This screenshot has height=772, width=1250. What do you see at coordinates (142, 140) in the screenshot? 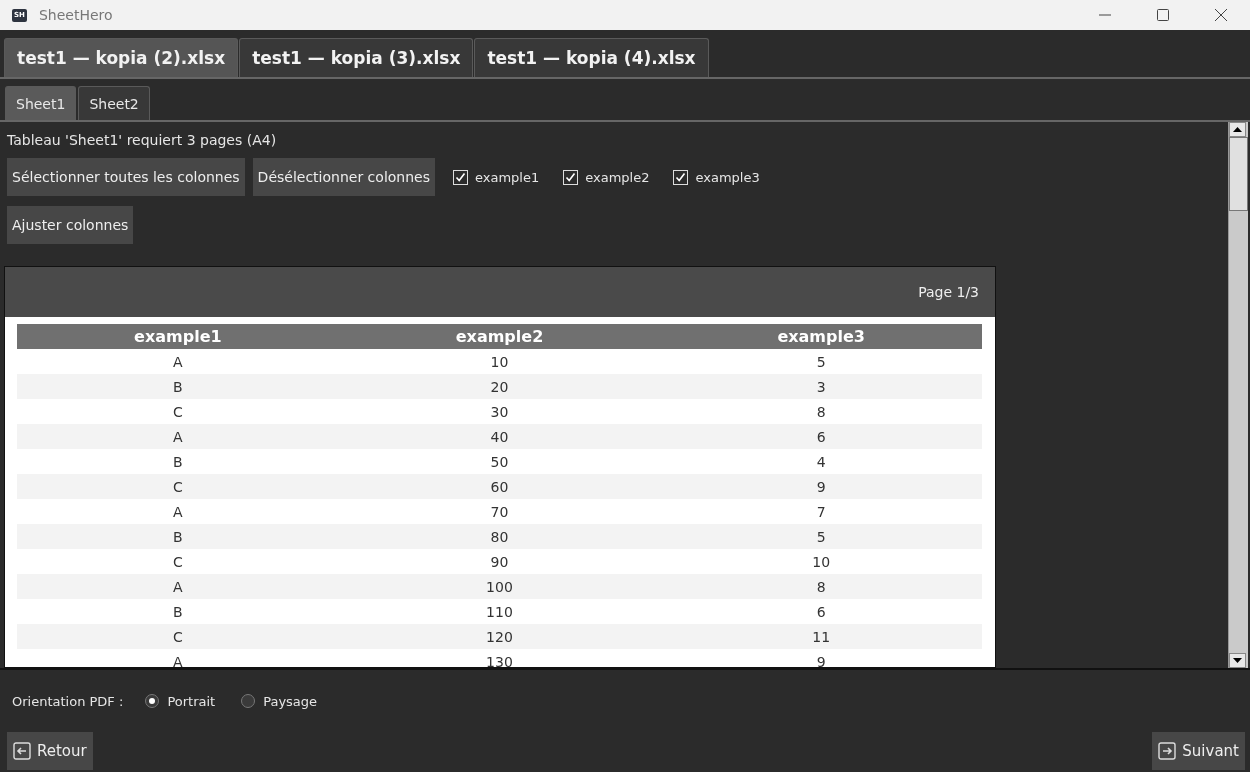
I see `info-text: Tableau 'Sheet1' requiert 3 pages (A4)` at bounding box center [142, 140].